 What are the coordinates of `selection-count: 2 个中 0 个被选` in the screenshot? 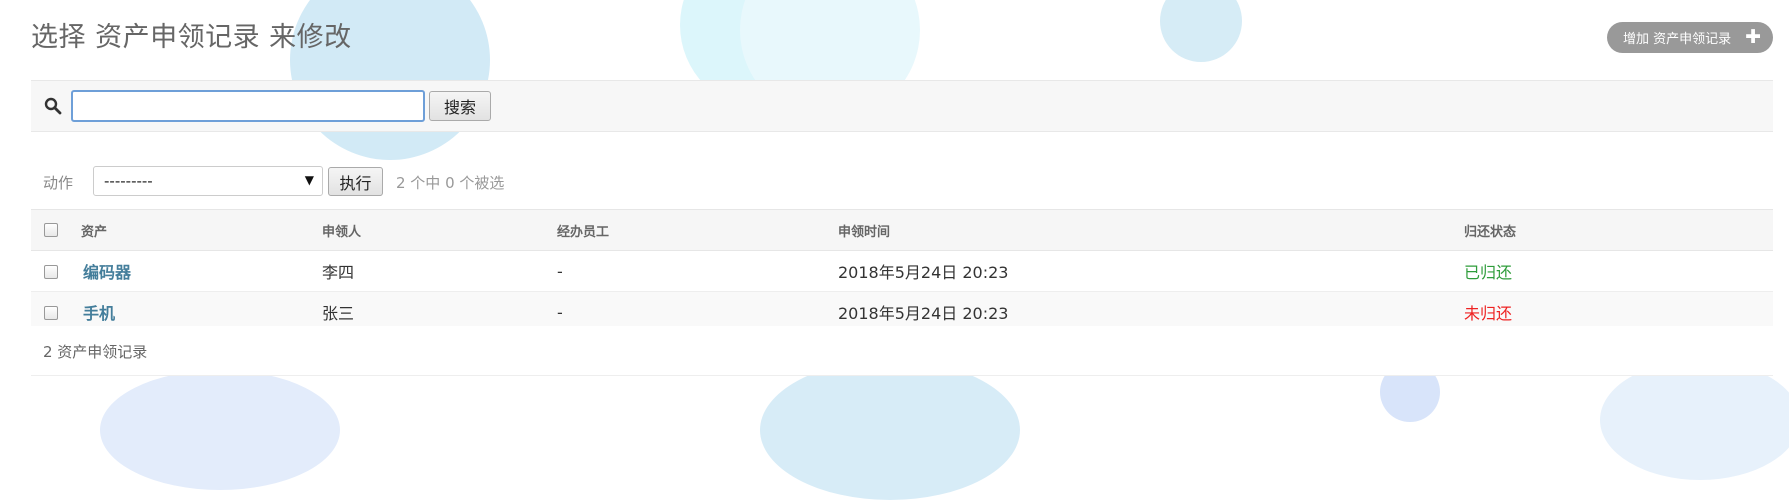 It's located at (450, 183).